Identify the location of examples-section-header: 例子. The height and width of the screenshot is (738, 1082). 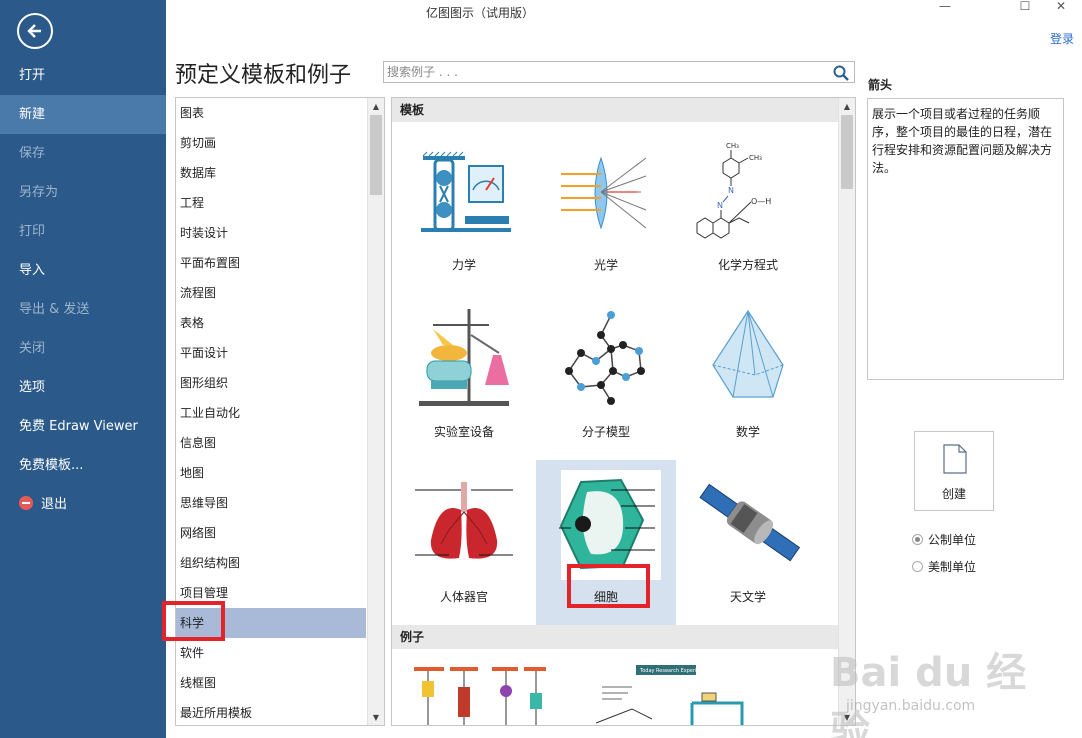
(615, 637).